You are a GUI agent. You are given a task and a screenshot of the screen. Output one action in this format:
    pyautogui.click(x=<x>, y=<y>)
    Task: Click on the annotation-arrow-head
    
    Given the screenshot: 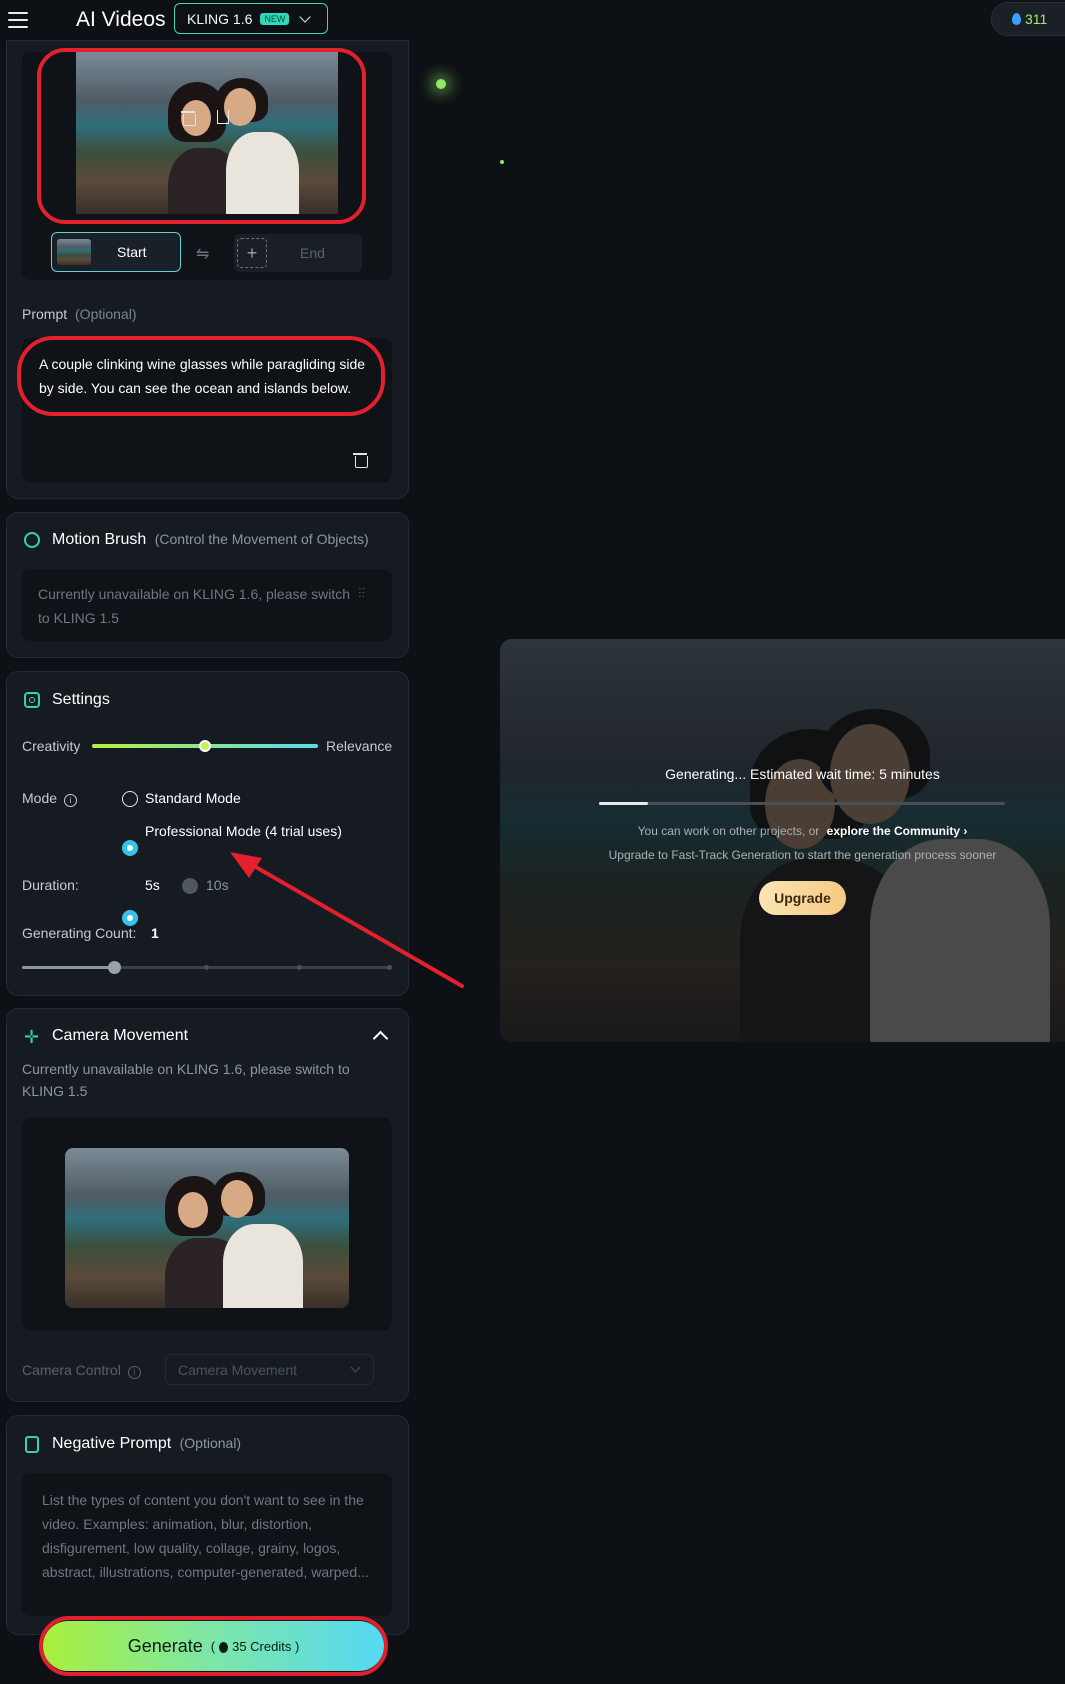 What is the action you would take?
    pyautogui.click(x=246, y=865)
    